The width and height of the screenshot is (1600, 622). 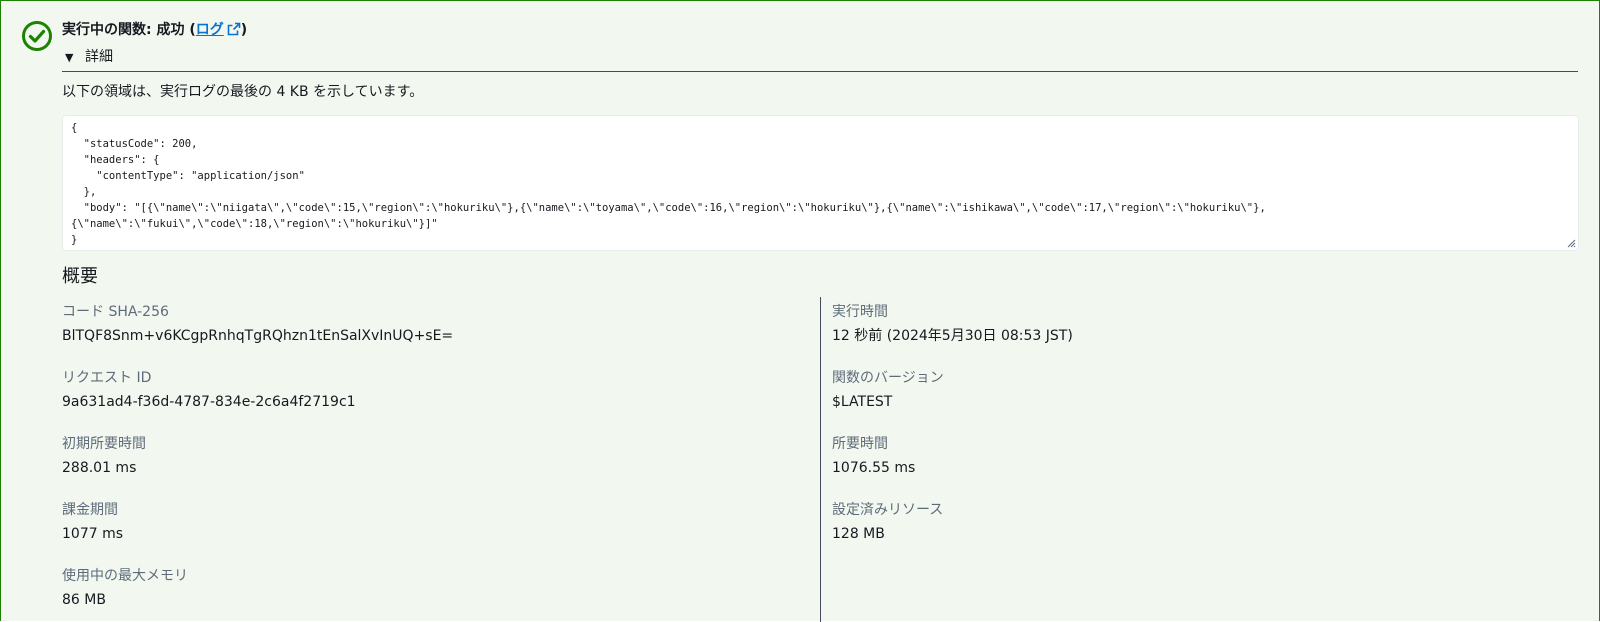 I want to click on alert-header: 実行中の関数: 成功 (ログ ), so click(x=154, y=30).